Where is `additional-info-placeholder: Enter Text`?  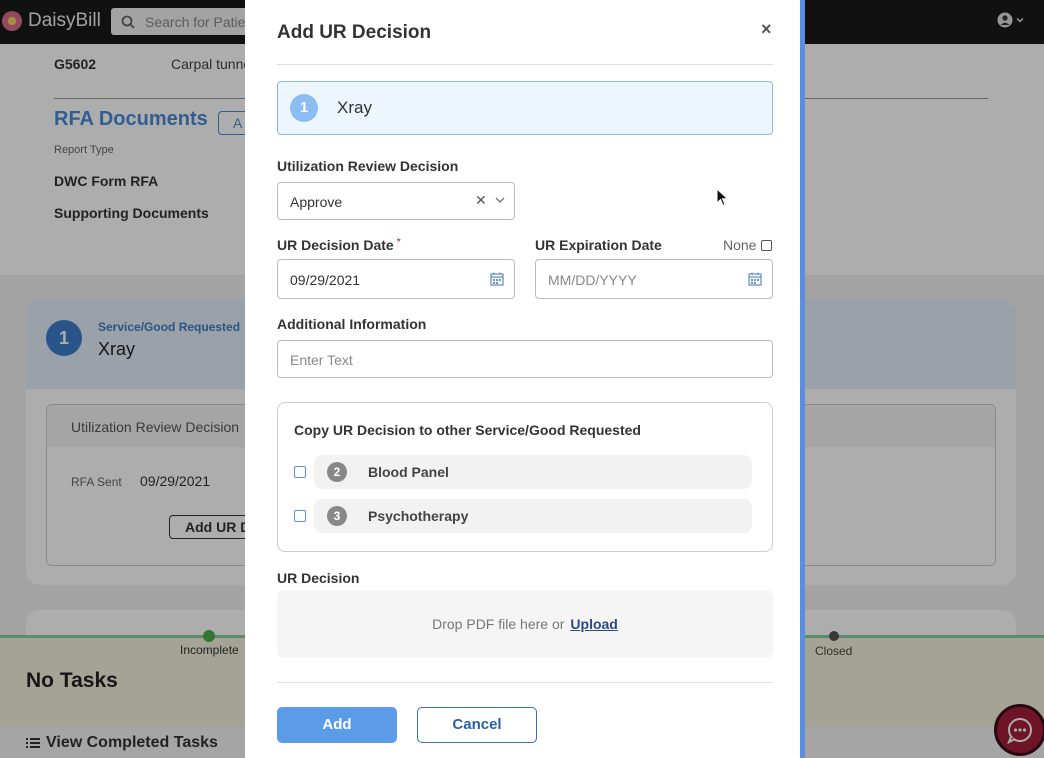
additional-info-placeholder: Enter Text is located at coordinates (321, 360).